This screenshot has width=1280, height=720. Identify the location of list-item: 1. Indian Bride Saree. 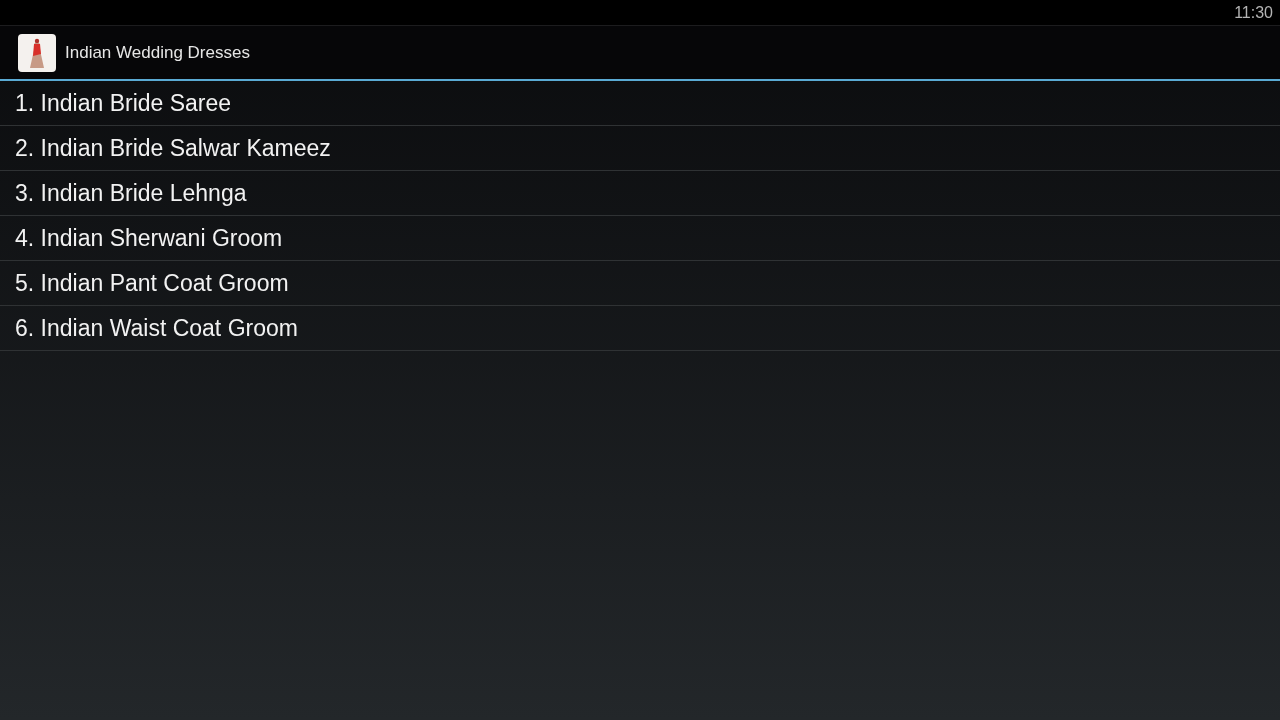
(640, 103).